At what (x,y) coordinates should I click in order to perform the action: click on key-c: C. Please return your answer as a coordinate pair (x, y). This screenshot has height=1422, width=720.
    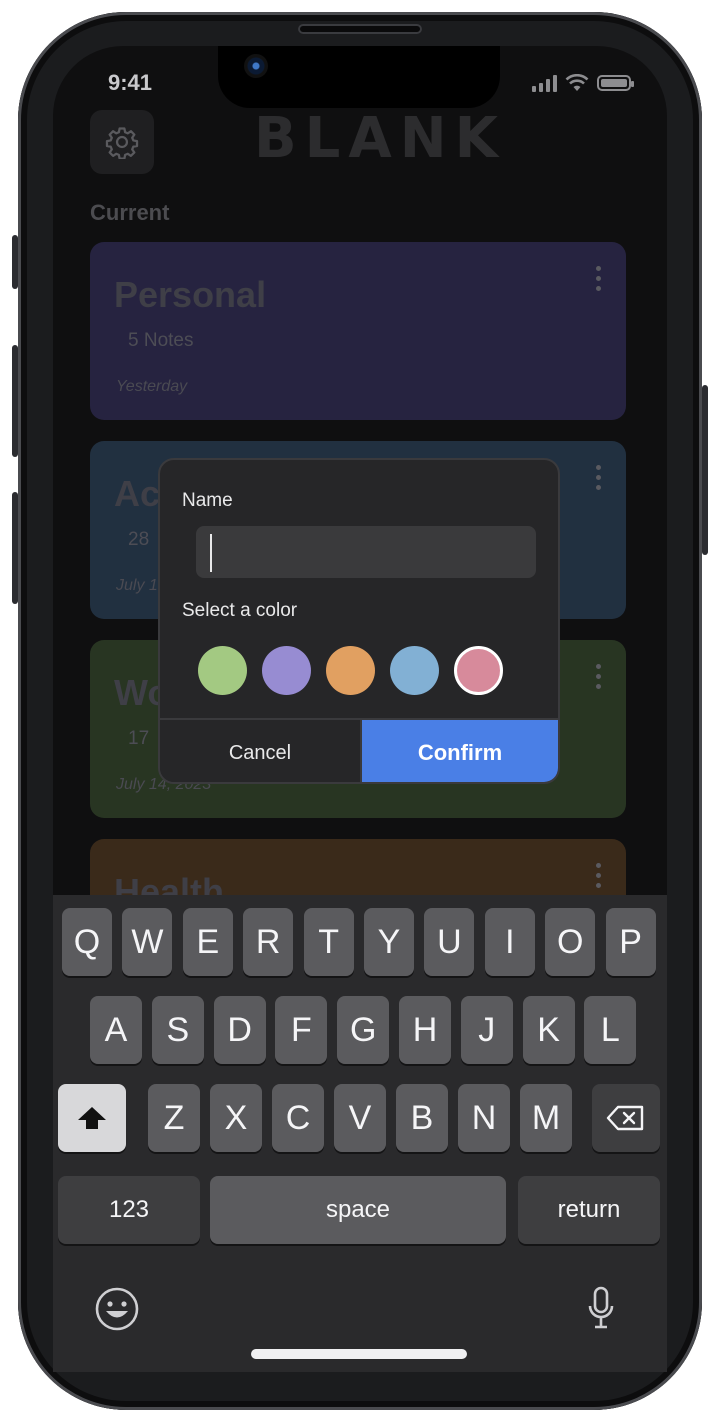
    Looking at the image, I should click on (298, 1118).